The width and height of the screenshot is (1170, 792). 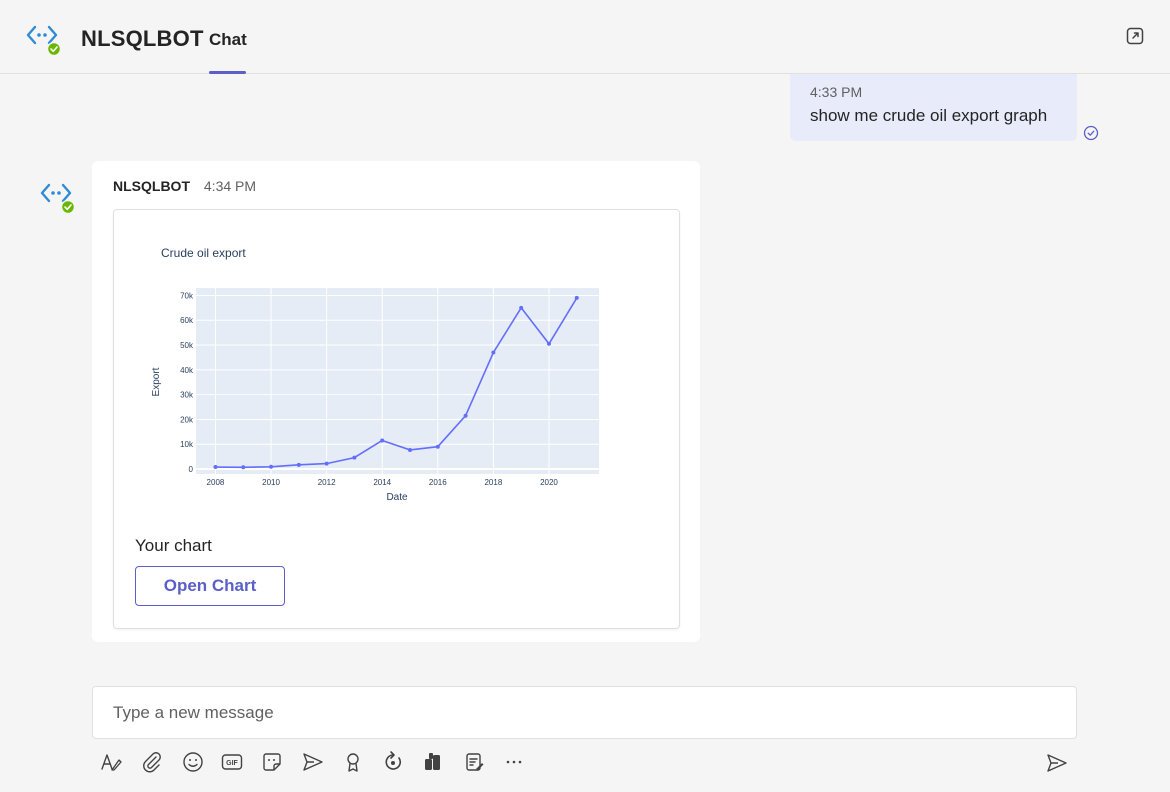 I want to click on praise-icon, so click(x=353, y=762).